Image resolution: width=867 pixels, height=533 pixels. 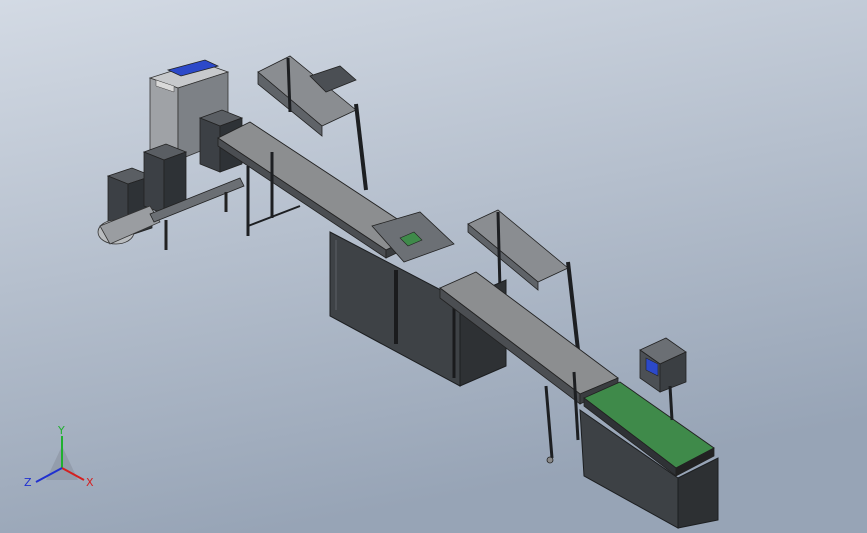 What do you see at coordinates (59, 456) in the screenshot?
I see `axis-triad: Y X Z` at bounding box center [59, 456].